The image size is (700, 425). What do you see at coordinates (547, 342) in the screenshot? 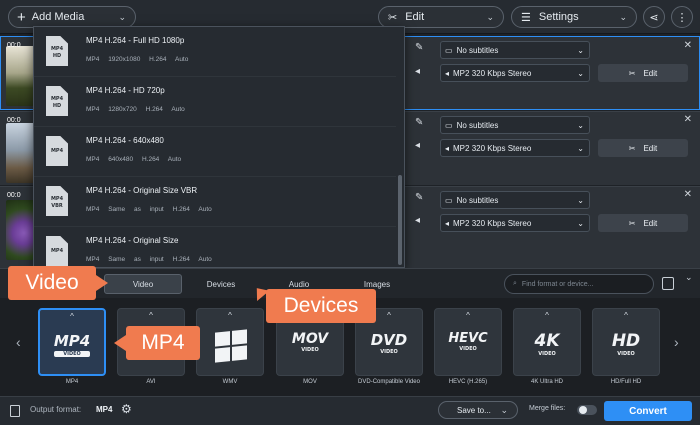
I see `format-card-4k: ^ 4K VIDEO` at bounding box center [547, 342].